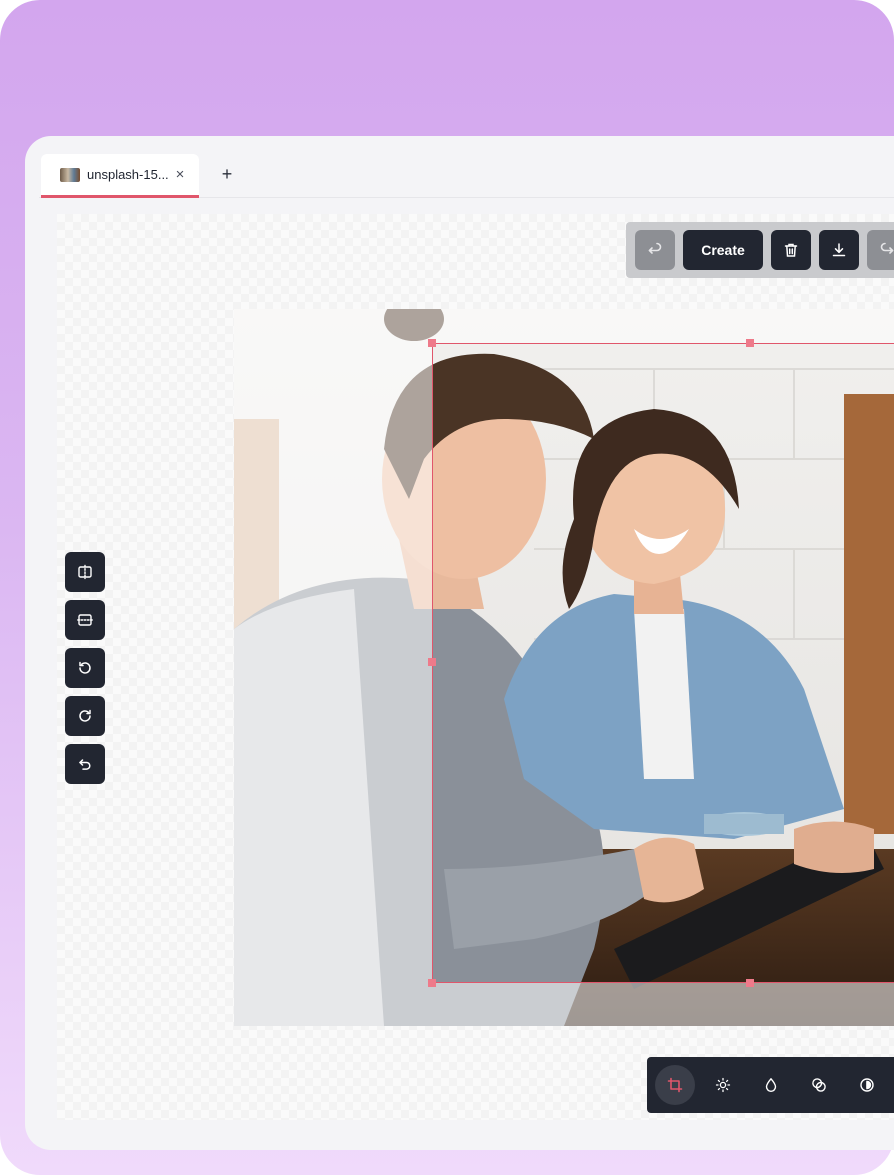  I want to click on adjust-toolbar, so click(770, 1085).